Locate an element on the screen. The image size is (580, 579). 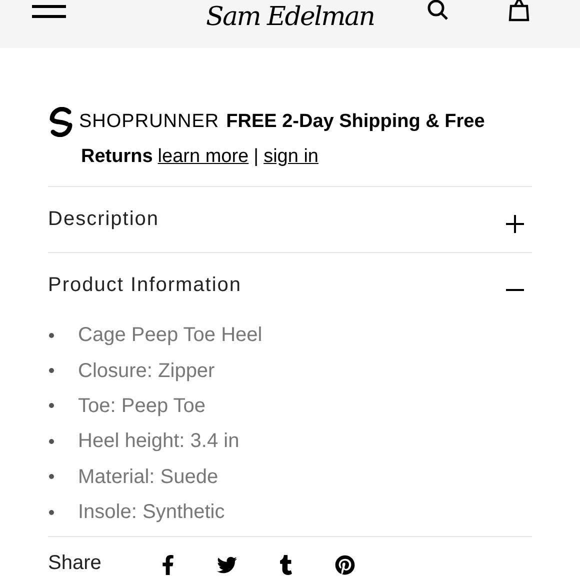
minus-icon is located at coordinates (515, 290).